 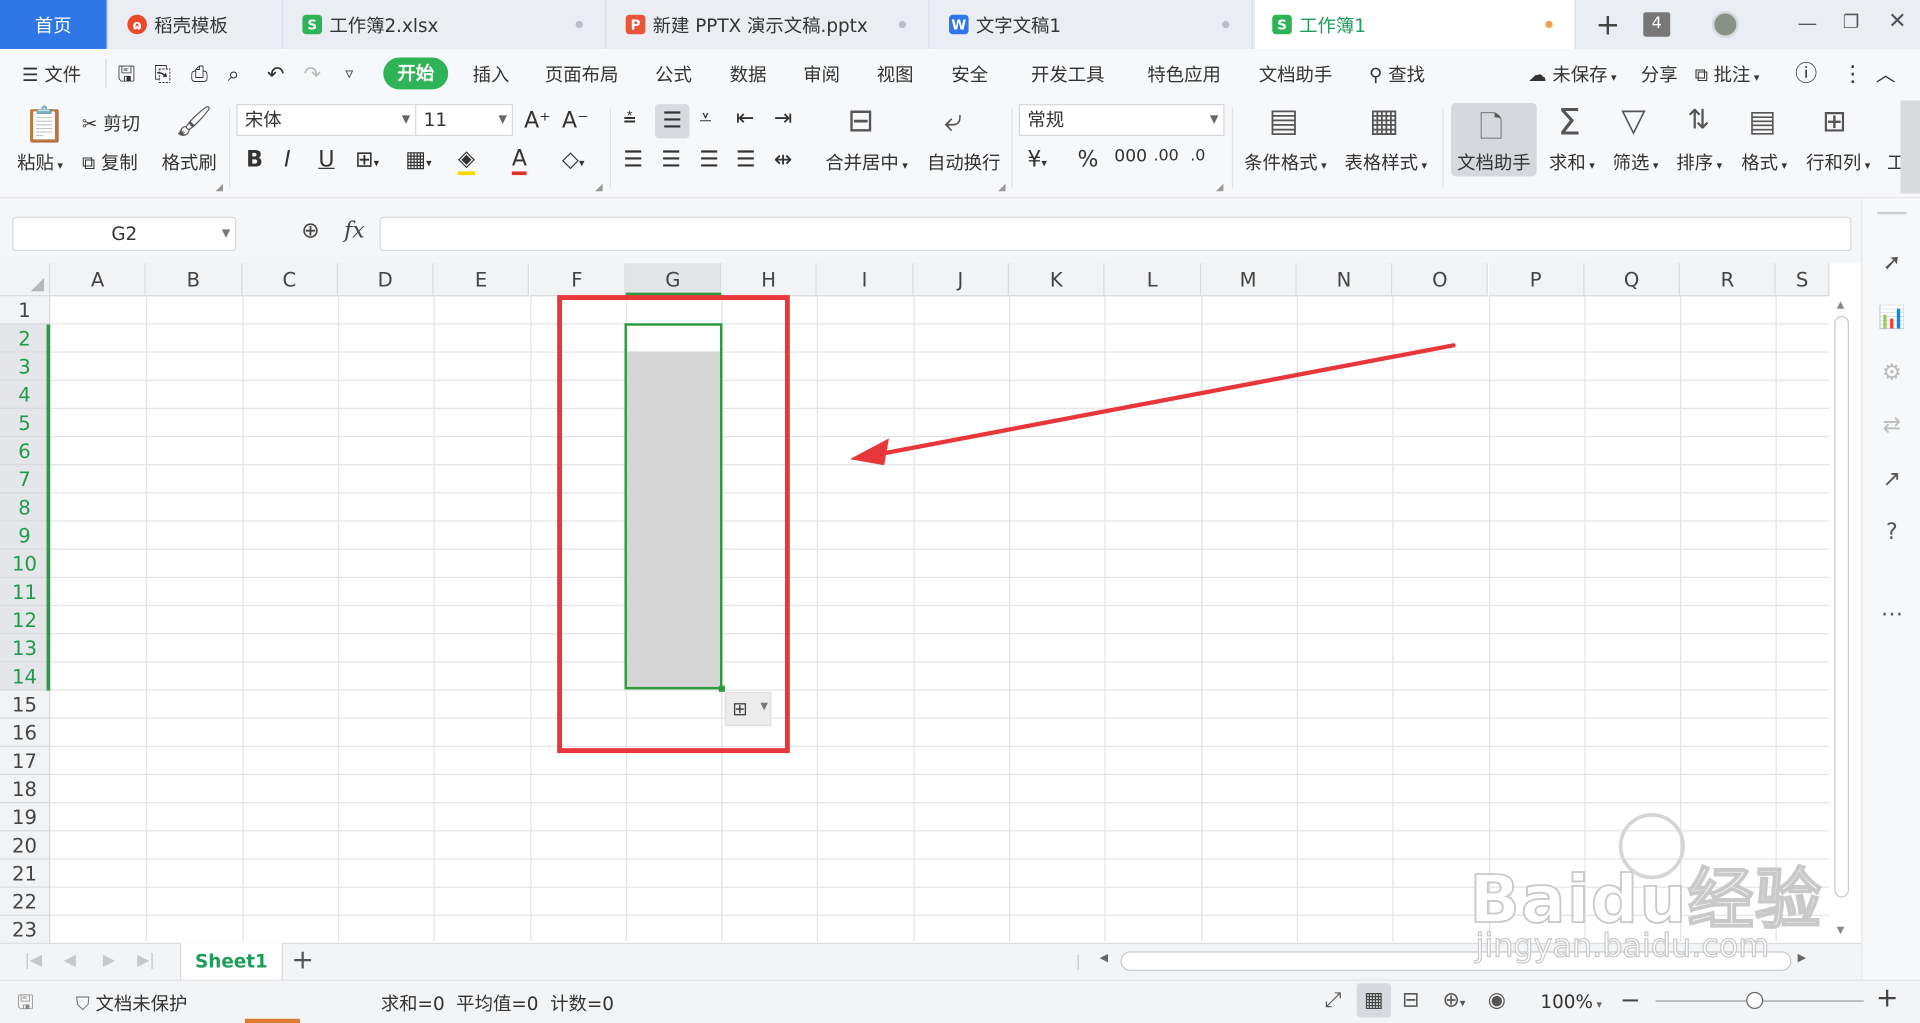 I want to click on row-header: 17, so click(x=25, y=761).